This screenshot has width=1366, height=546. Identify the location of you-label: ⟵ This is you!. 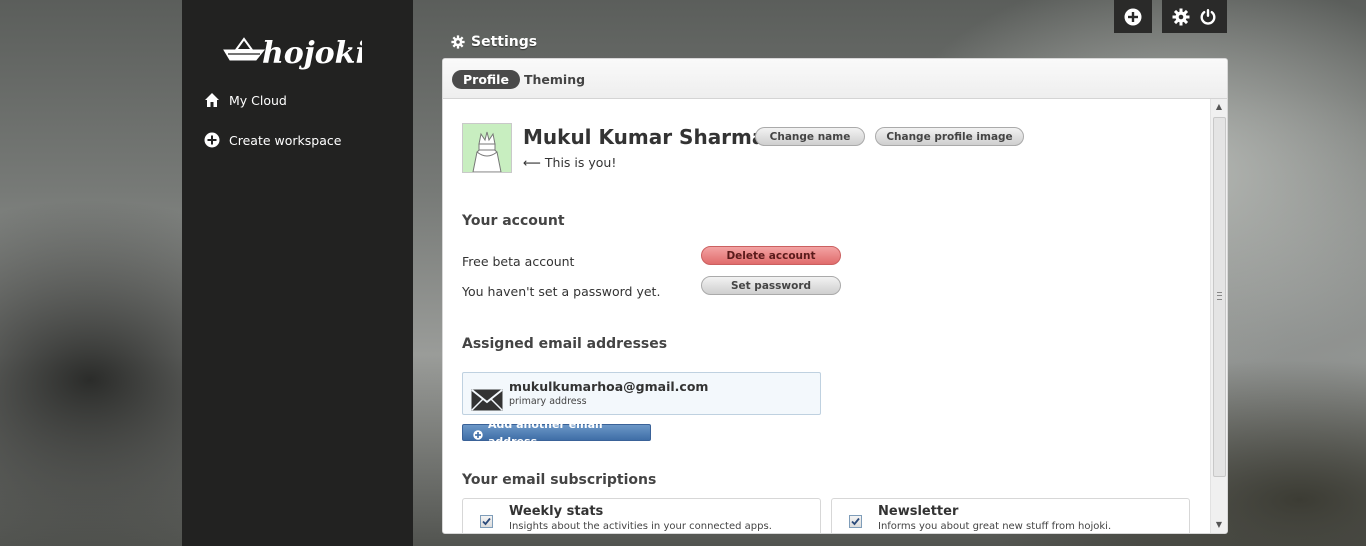
(570, 162).